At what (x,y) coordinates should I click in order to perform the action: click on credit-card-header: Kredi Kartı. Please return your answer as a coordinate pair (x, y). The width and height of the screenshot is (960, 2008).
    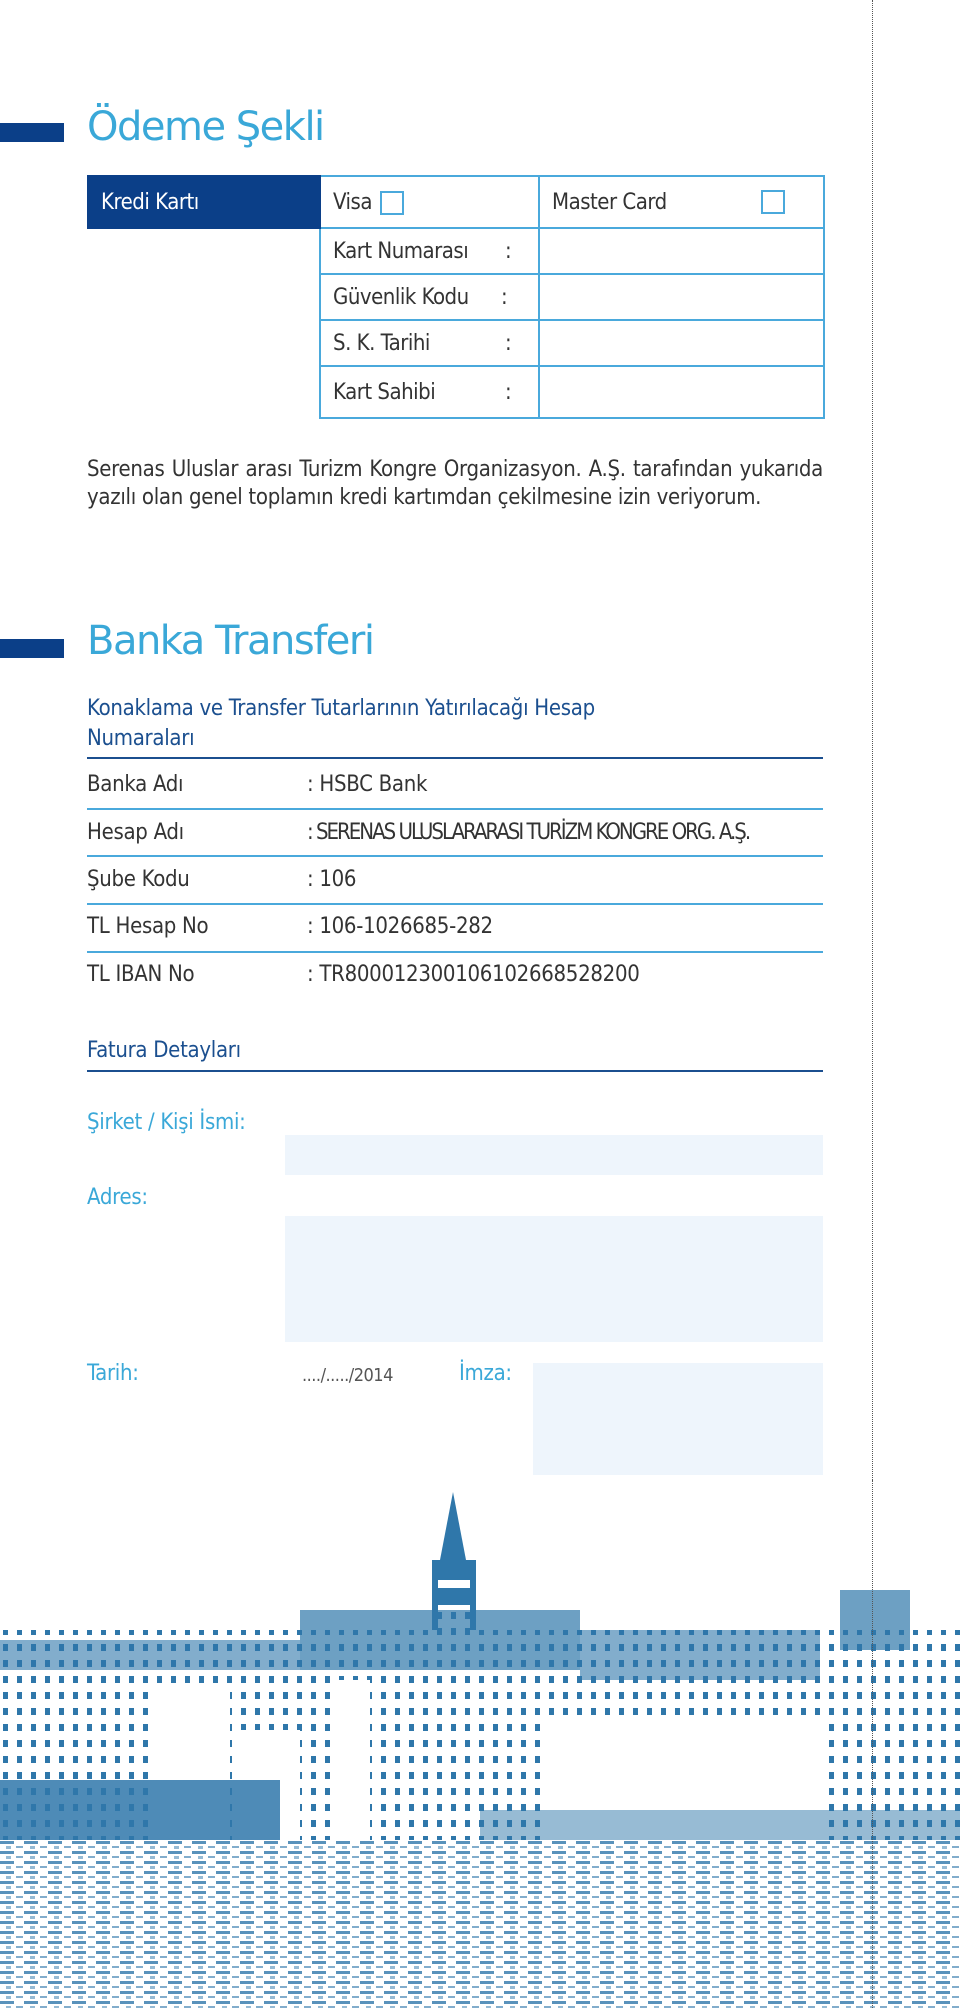
    Looking at the image, I should click on (204, 202).